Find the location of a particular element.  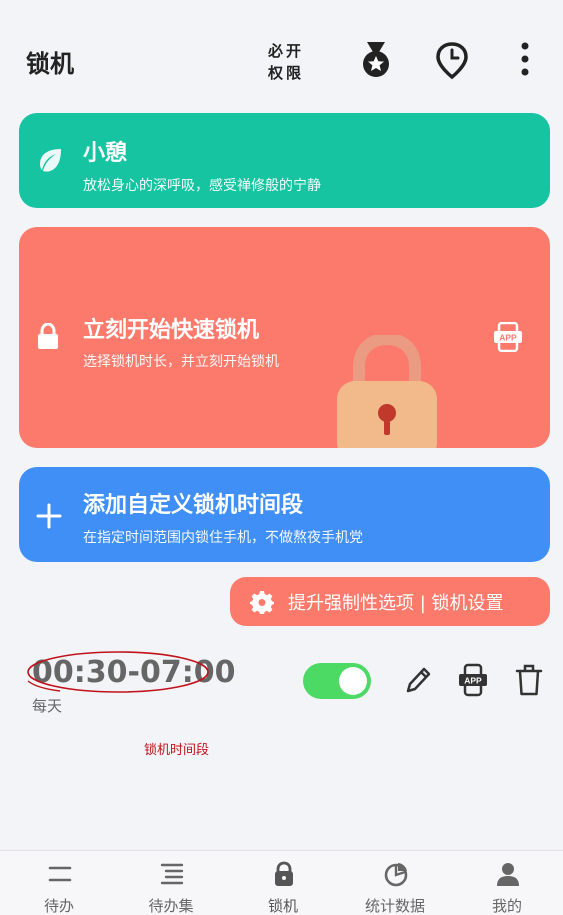

quick-lock-subtitle: 选择锁机时长，并立刻开始锁机 is located at coordinates (181, 362).